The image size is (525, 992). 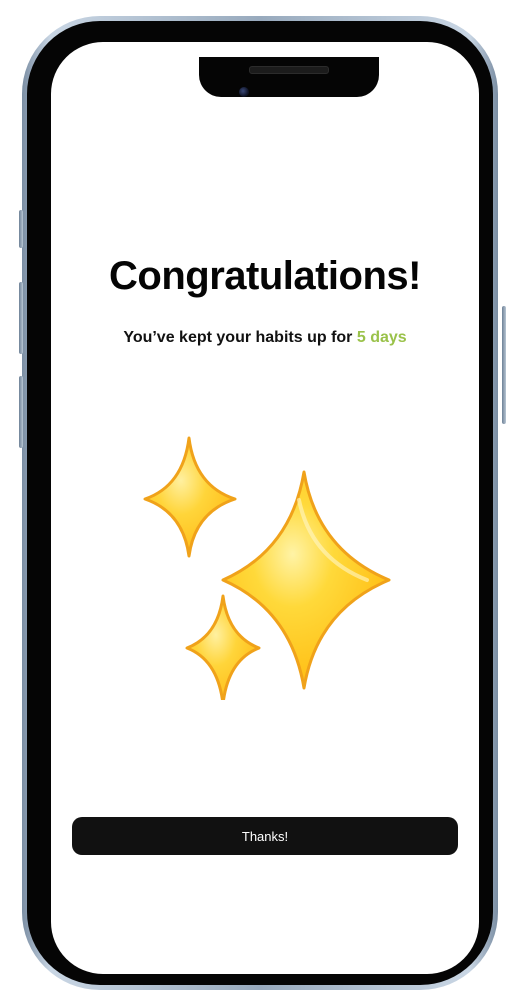 What do you see at coordinates (223, 647) in the screenshot?
I see `lower-sparkle-icon` at bounding box center [223, 647].